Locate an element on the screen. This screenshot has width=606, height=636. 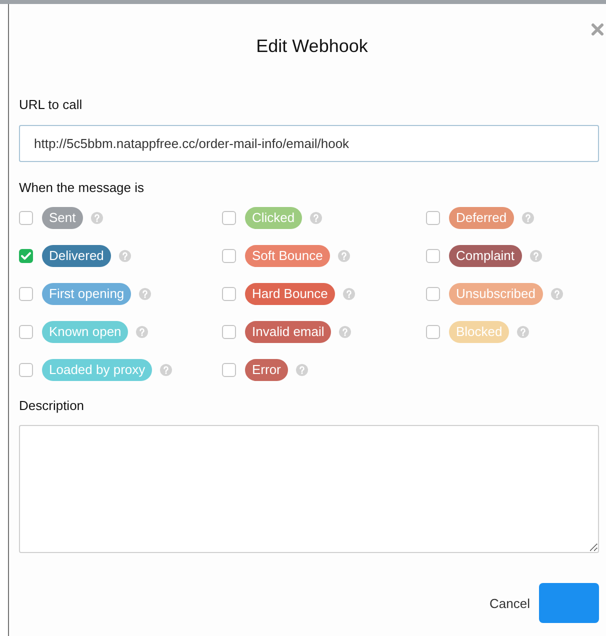
event-tag: Known open is located at coordinates (85, 332).